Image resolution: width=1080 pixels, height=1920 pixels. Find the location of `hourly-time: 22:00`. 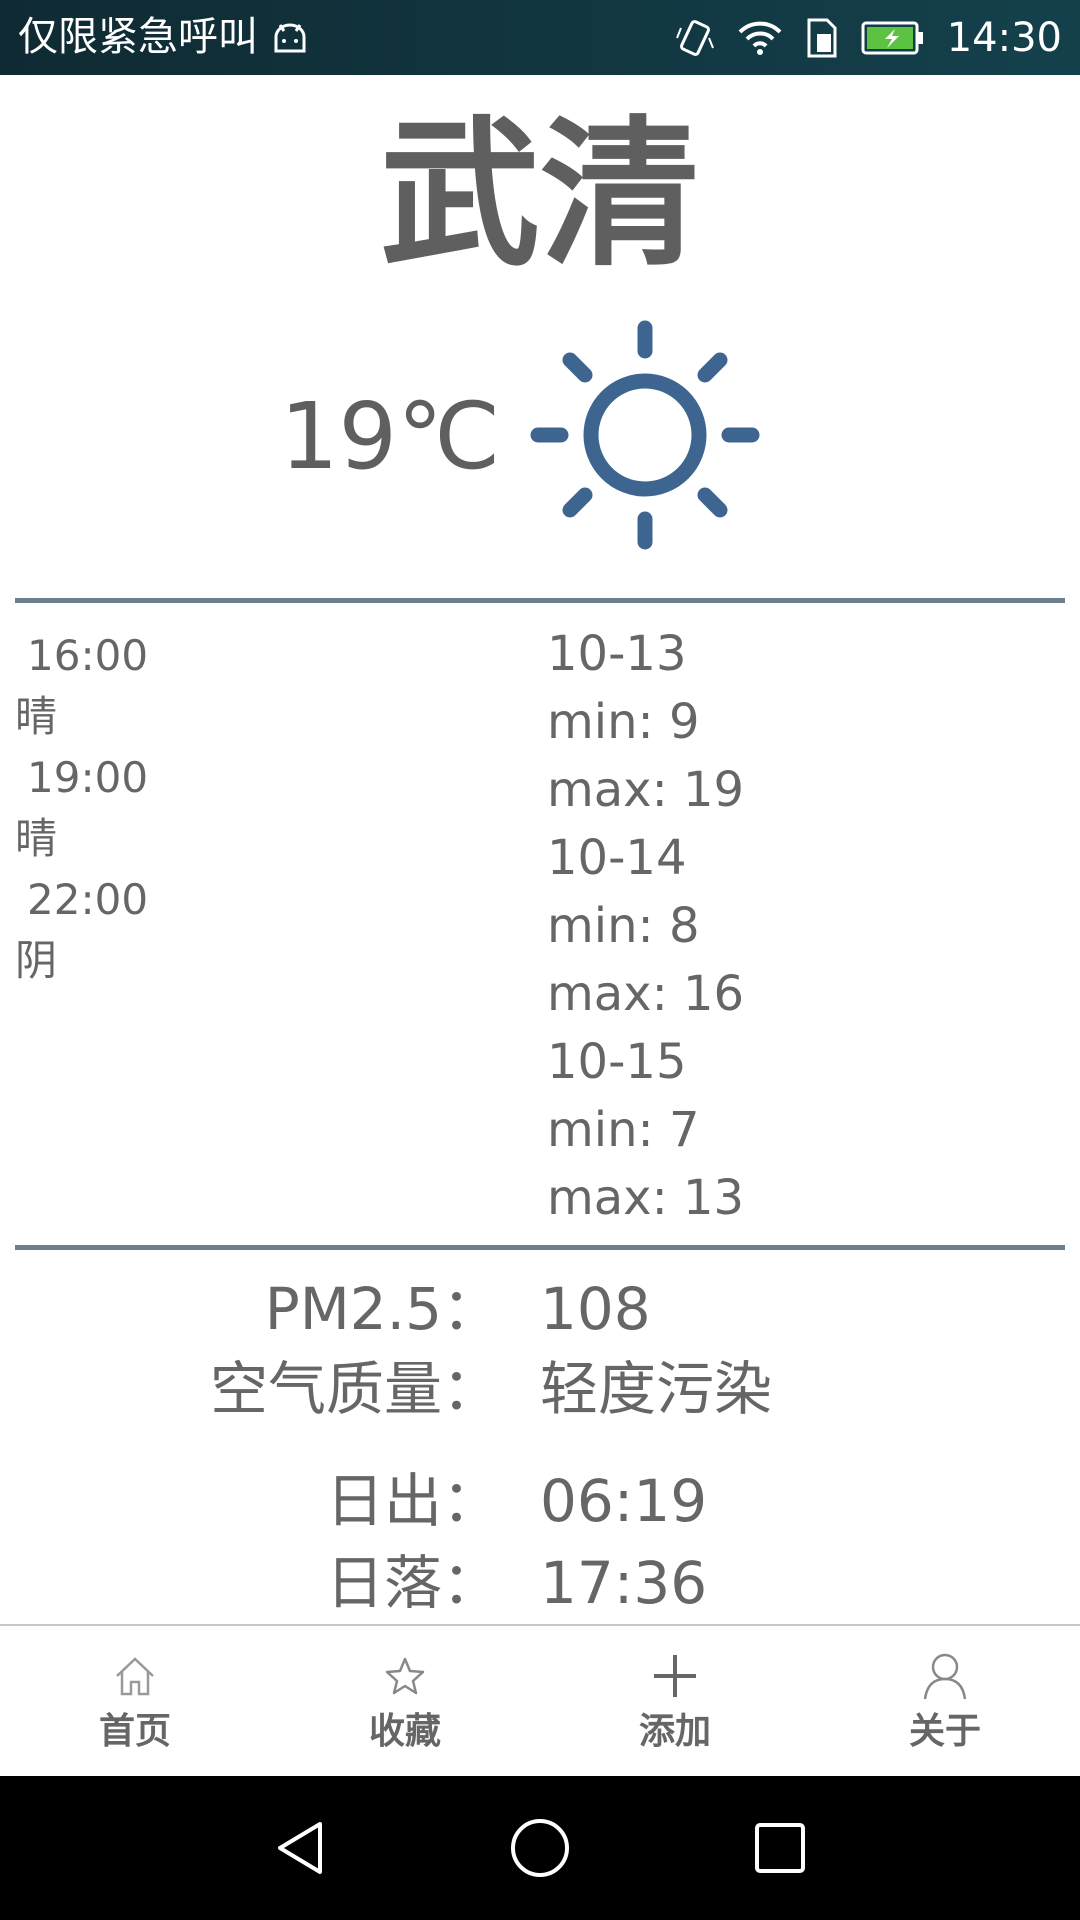

hourly-time: 22:00 is located at coordinates (88, 899).